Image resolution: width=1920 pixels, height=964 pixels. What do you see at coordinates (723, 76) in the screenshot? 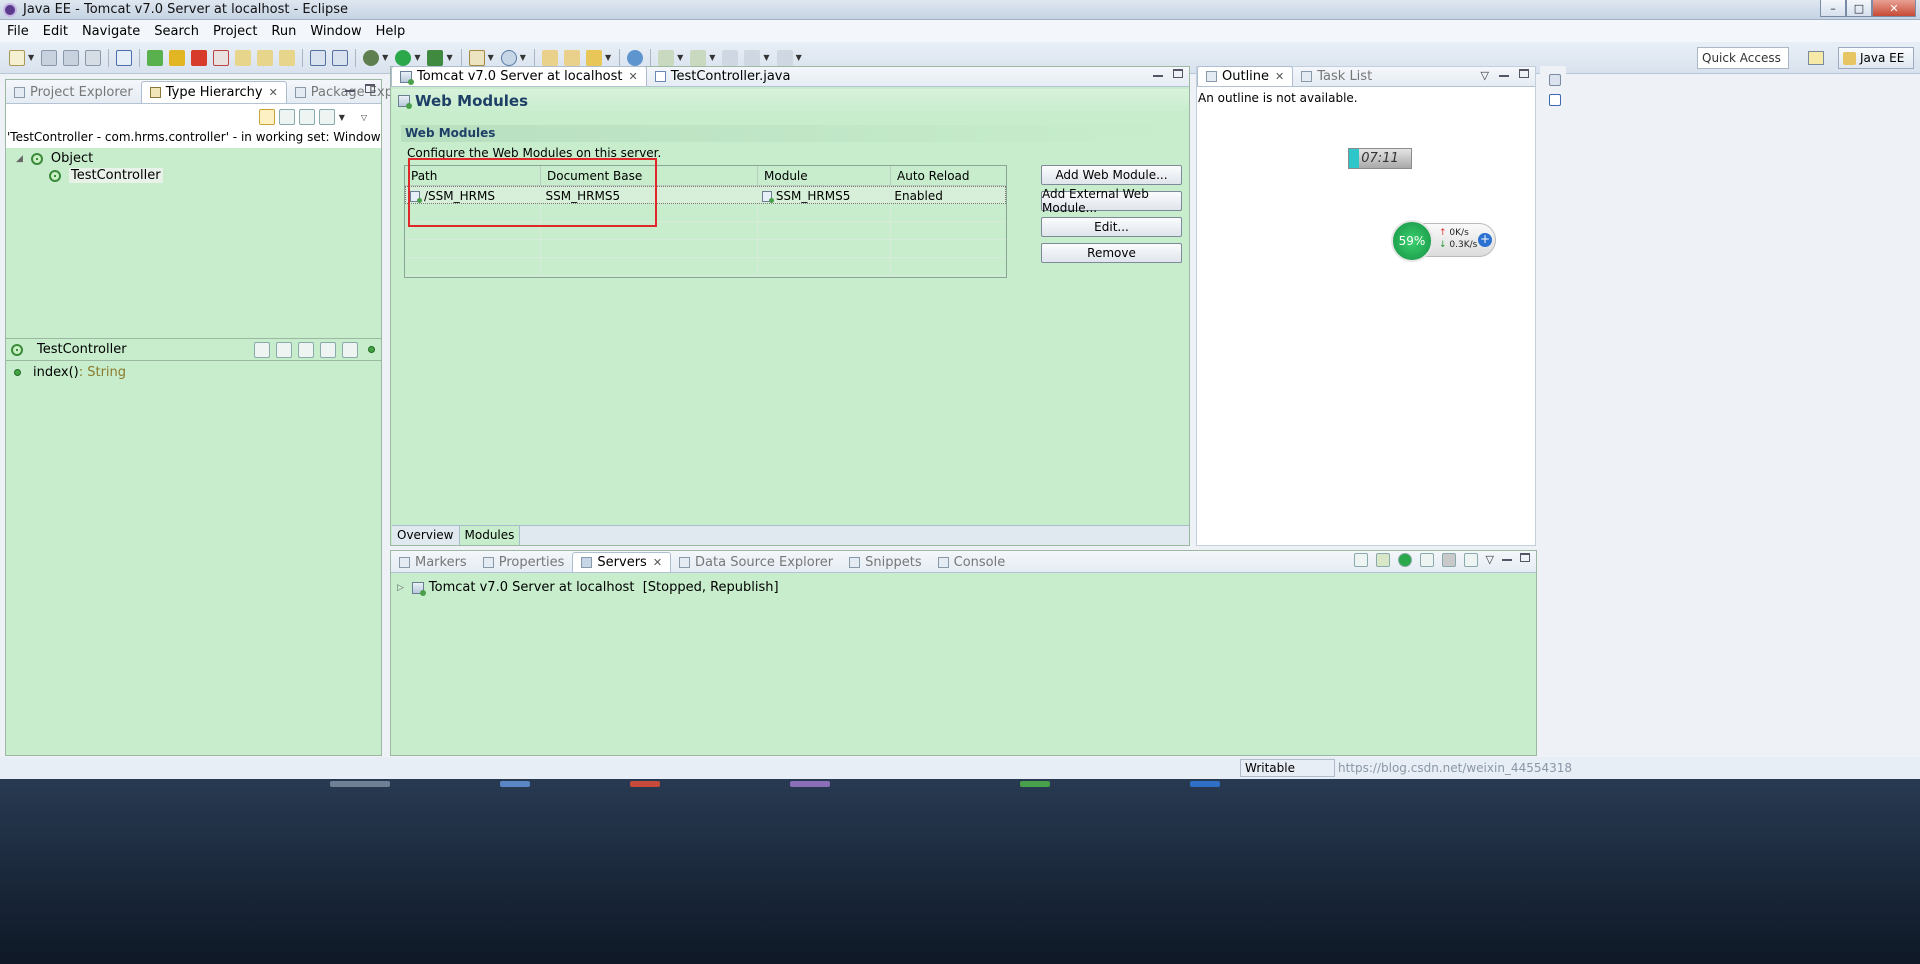
I see `tab-testcontroller-java: TestController.java` at bounding box center [723, 76].